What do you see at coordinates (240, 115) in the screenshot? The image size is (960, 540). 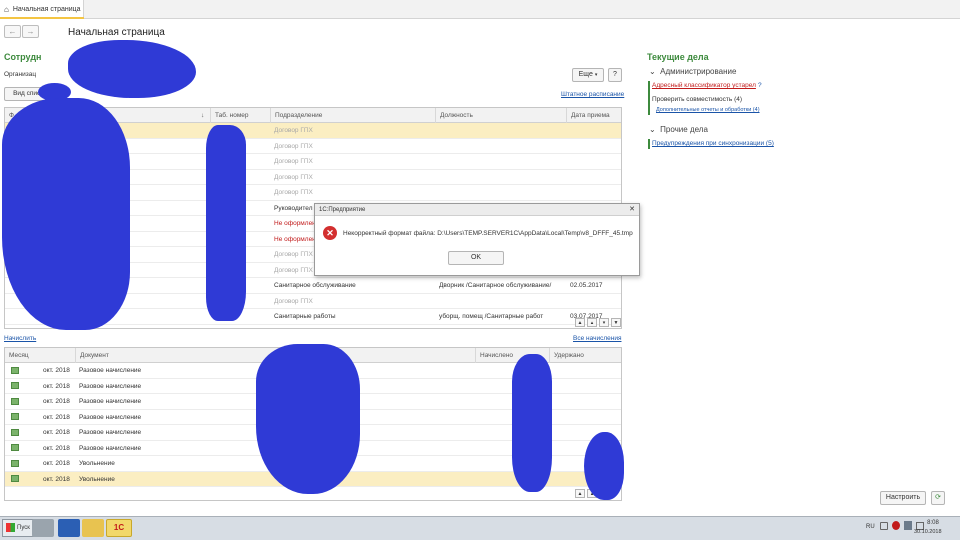 I see `col-tab-number: Таб. номер` at bounding box center [240, 115].